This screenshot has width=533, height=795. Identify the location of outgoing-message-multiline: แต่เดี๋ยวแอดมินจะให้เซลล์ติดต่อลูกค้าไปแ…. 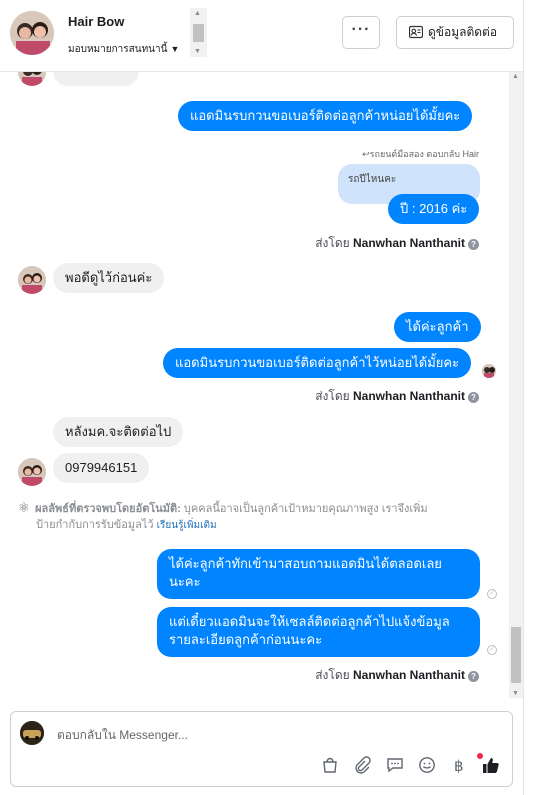
(318, 632).